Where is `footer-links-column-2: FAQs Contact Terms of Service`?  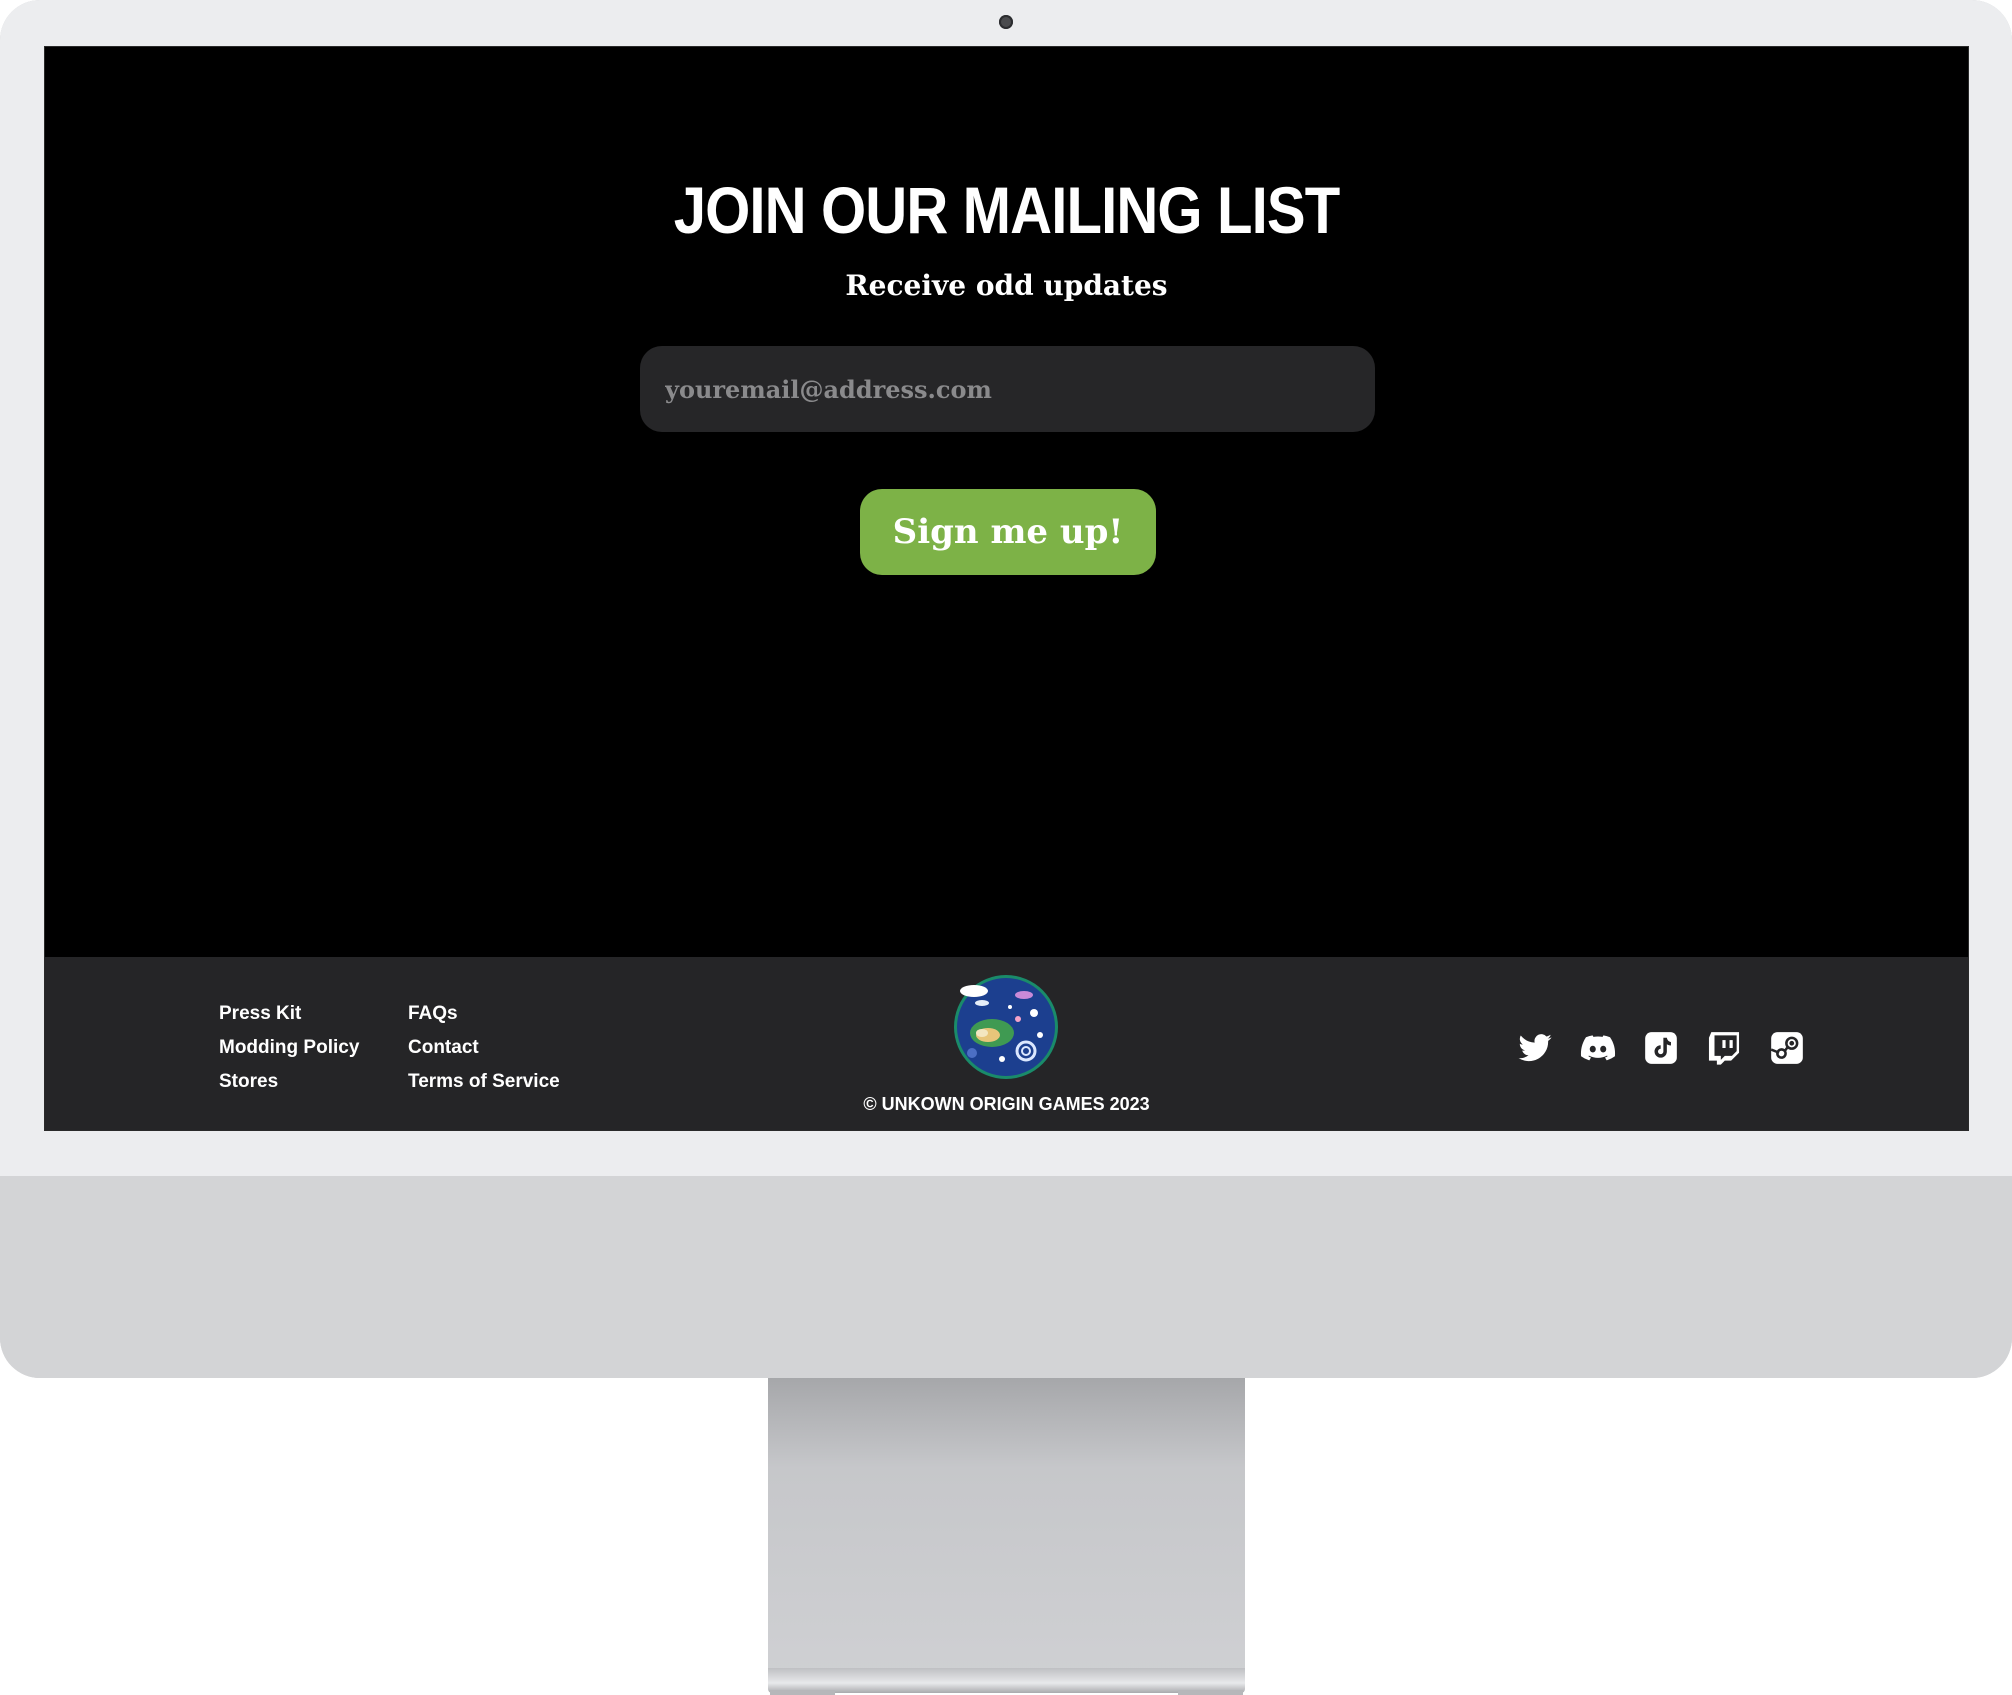 footer-links-column-2: FAQs Contact Terms of Service is located at coordinates (484, 1048).